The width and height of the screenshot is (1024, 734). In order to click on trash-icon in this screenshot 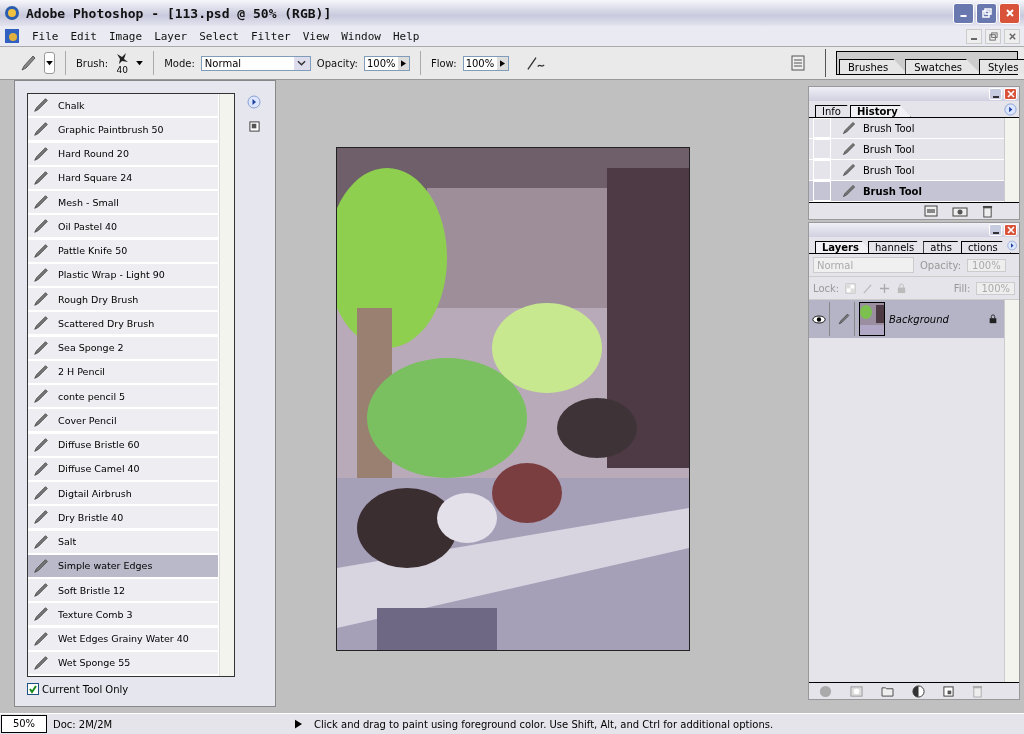, I will do `click(987, 211)`.